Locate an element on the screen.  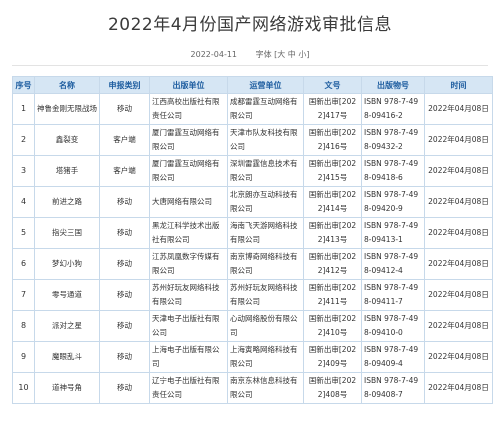
publish-date: 2022-04-11 is located at coordinates (214, 54).